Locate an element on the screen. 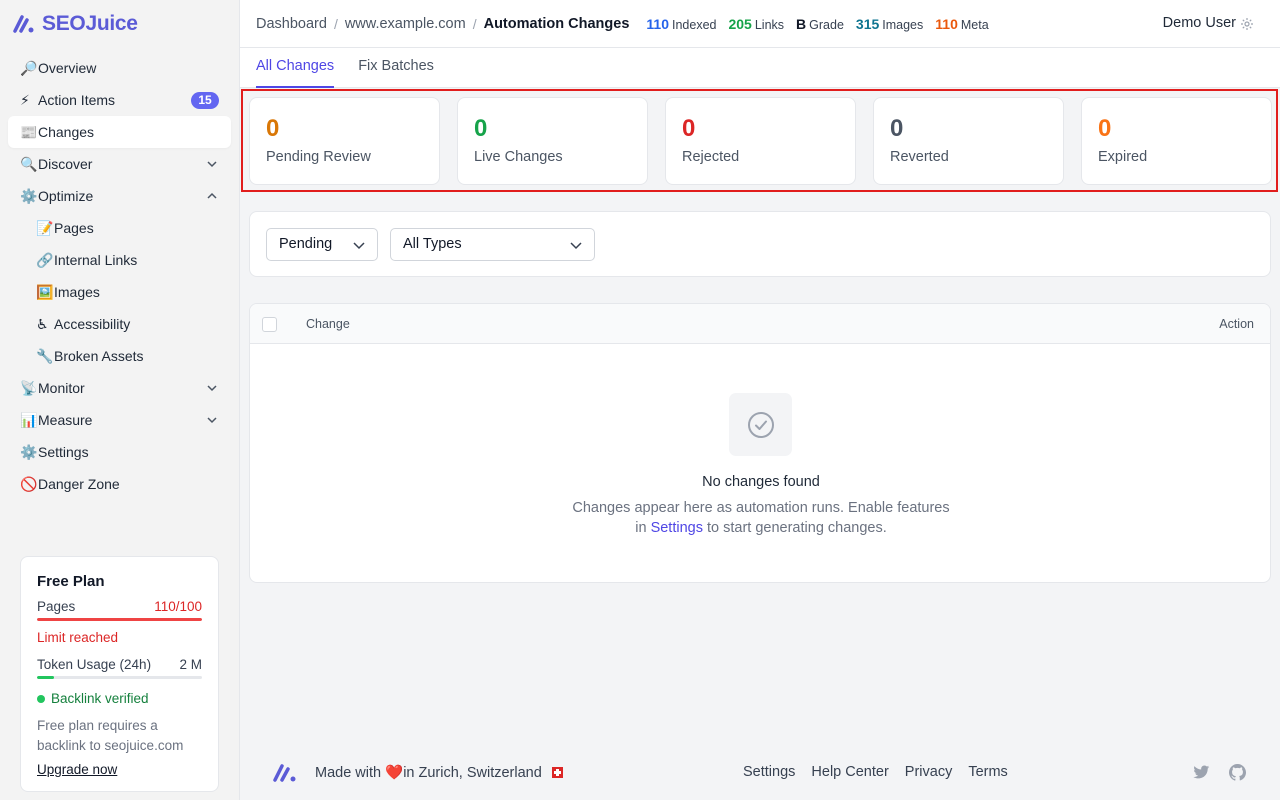 The width and height of the screenshot is (1280, 800). sidebar-item-accessibility: ♿ Accessibility is located at coordinates (119, 324).